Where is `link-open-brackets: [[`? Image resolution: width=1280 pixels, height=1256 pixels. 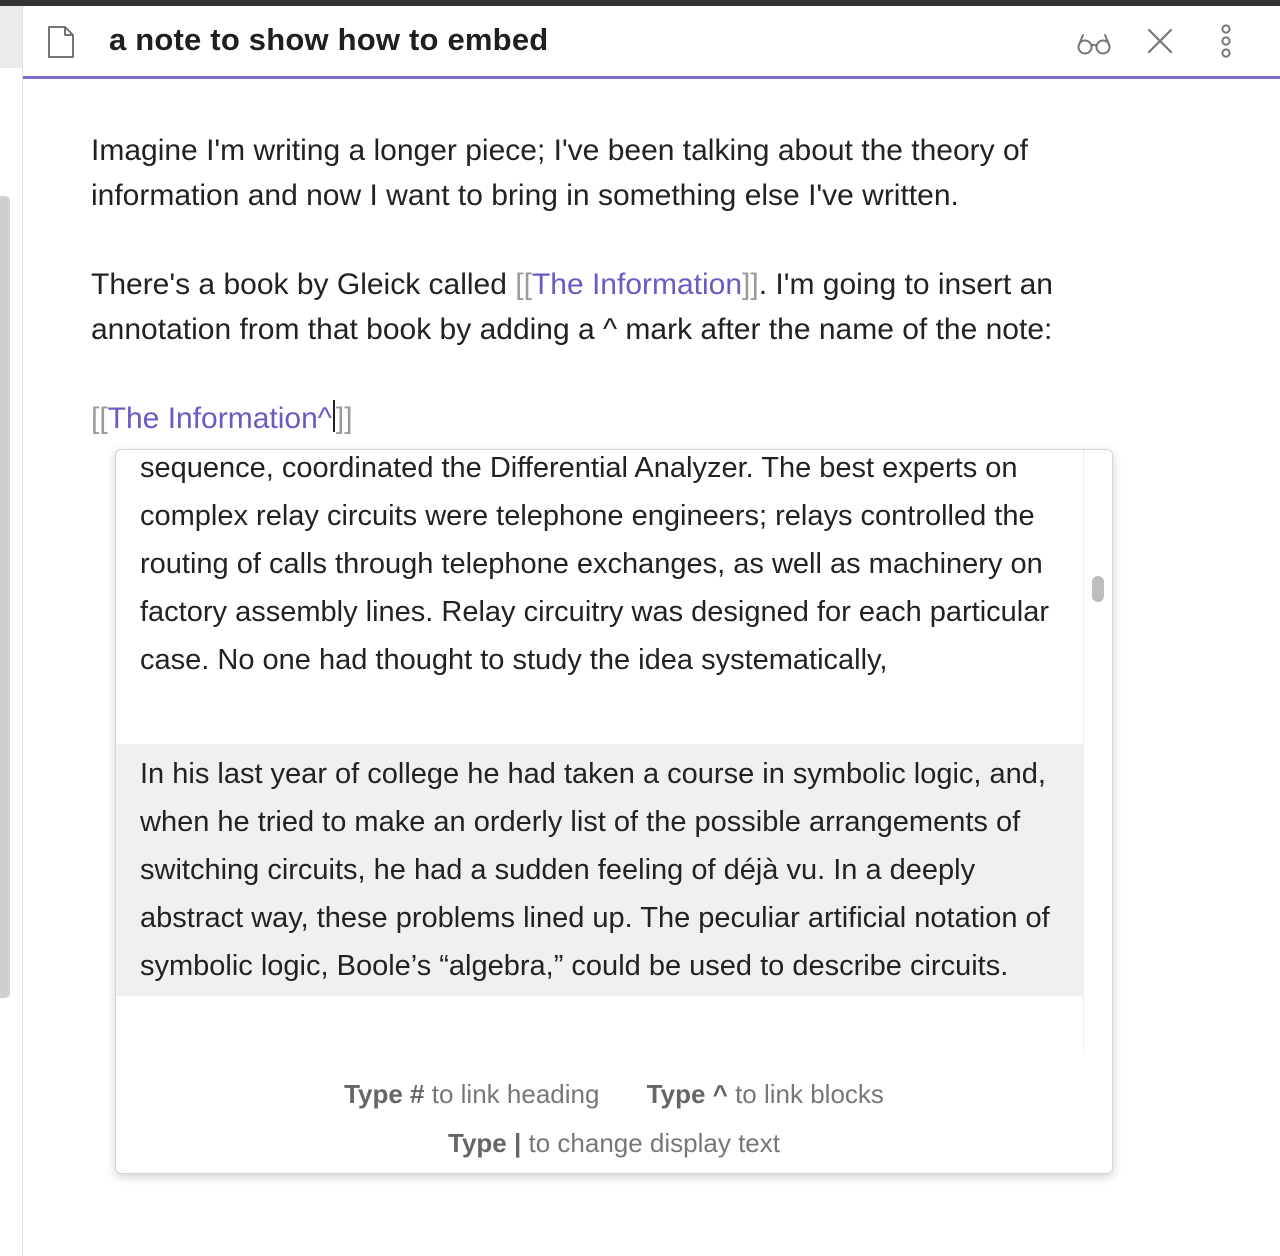 link-open-brackets: [[ is located at coordinates (523, 284).